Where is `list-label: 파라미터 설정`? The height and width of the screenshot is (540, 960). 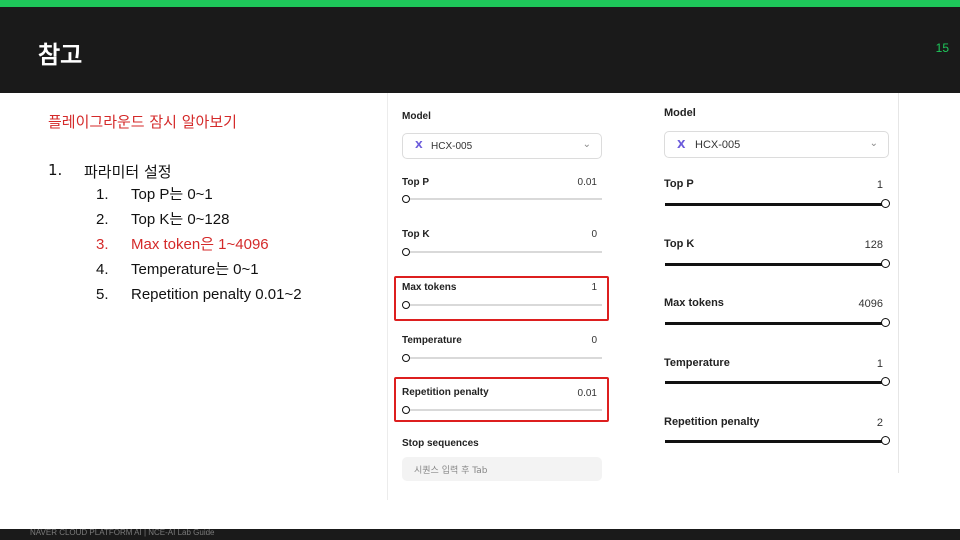
list-label: 파라미터 설정 is located at coordinates (128, 172).